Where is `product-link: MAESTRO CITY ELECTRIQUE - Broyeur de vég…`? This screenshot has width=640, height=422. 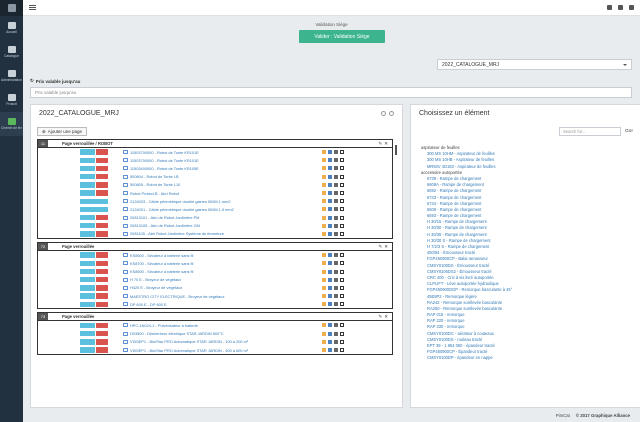 product-link: MAESTRO CITY ELECTRIQUE - Broyeur de vég… is located at coordinates (177, 296).